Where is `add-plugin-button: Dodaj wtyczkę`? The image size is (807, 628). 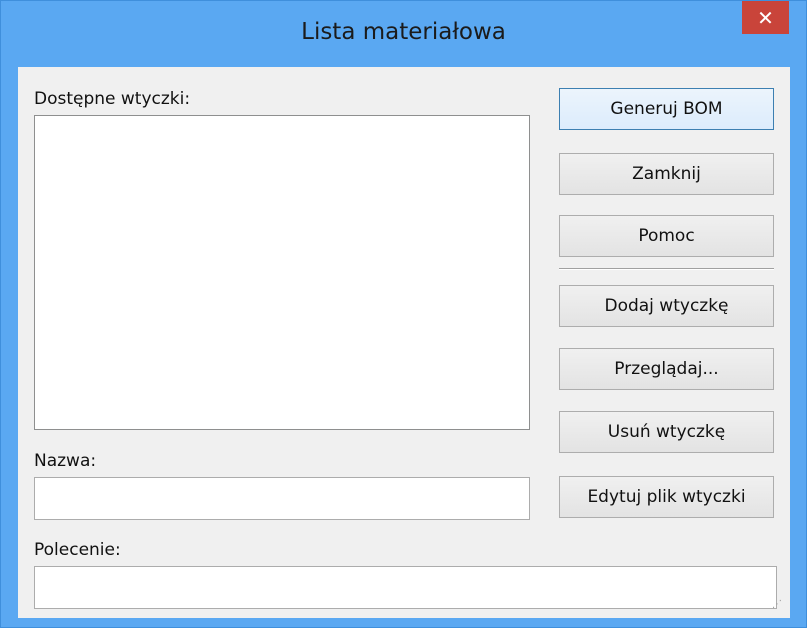 add-plugin-button: Dodaj wtyczkę is located at coordinates (666, 306).